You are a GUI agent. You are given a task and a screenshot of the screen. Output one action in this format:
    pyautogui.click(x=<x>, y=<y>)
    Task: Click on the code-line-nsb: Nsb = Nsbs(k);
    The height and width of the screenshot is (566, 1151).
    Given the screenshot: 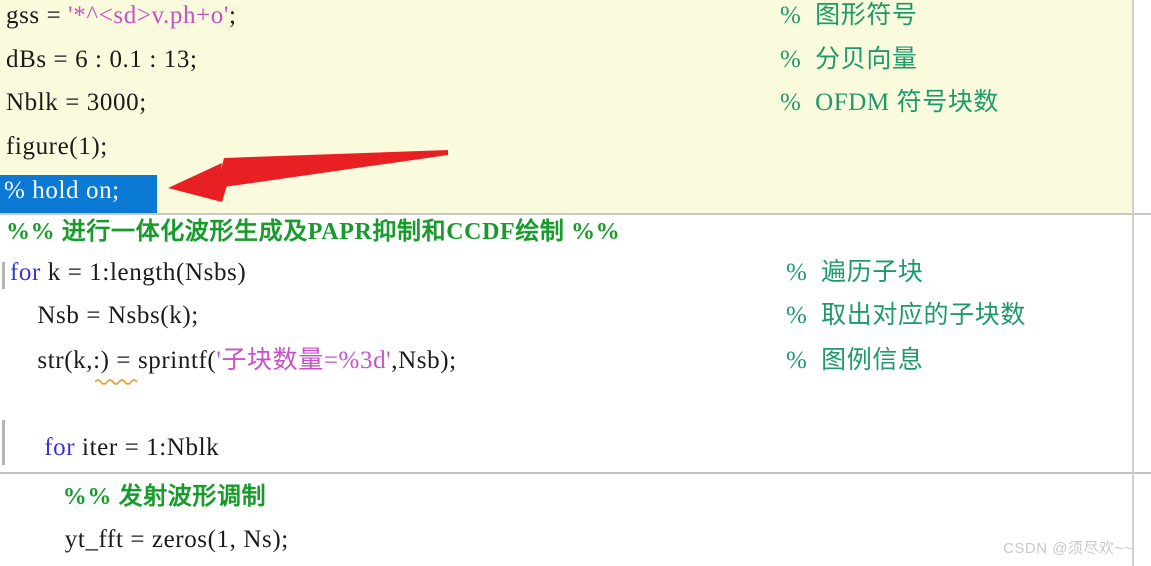 What is the action you would take?
    pyautogui.click(x=104, y=316)
    